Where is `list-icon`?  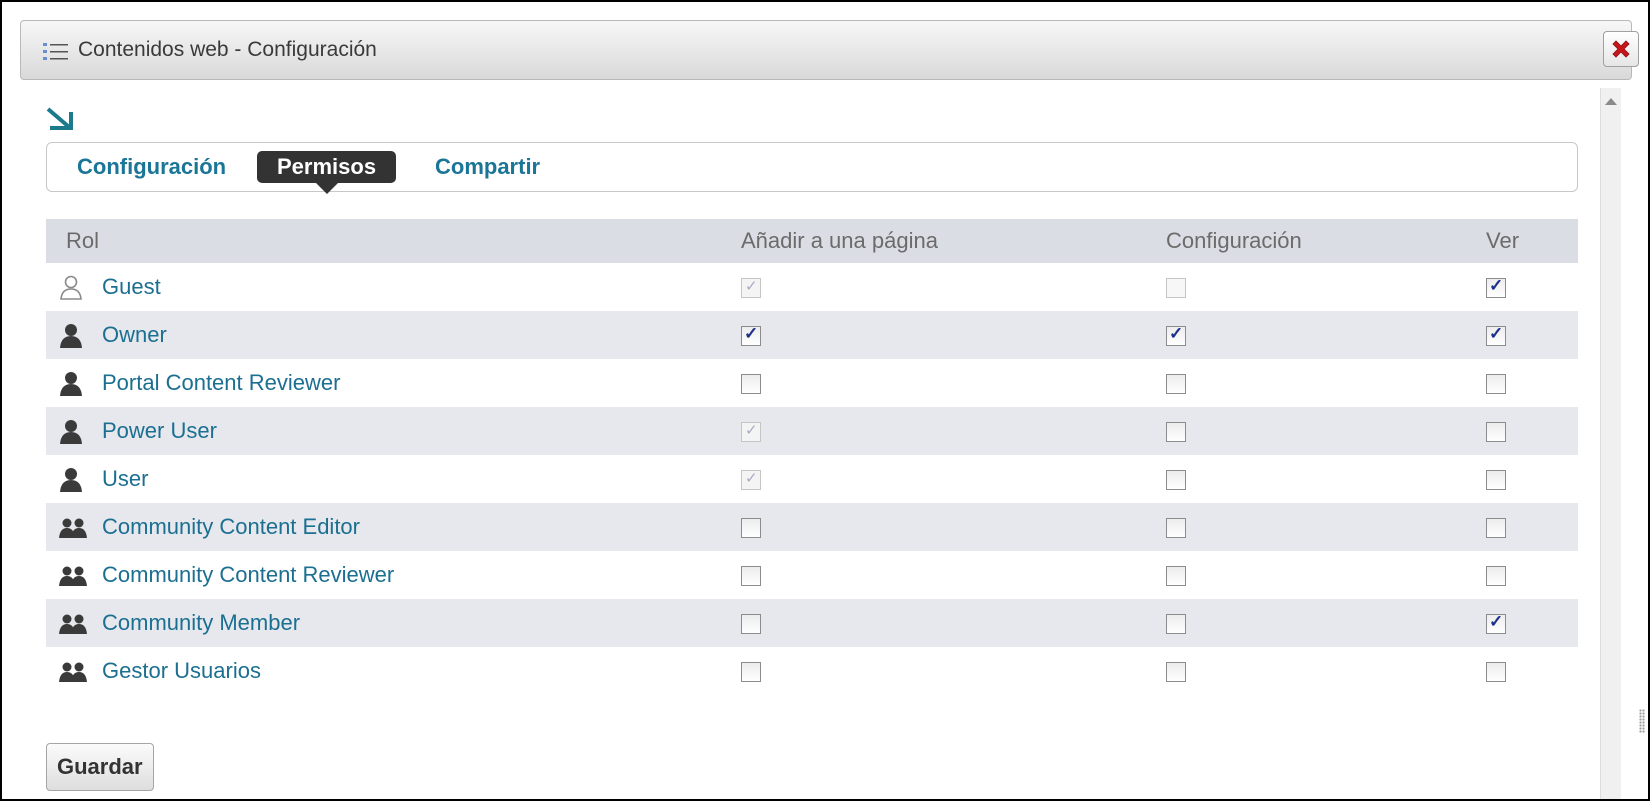
list-icon is located at coordinates (56, 52).